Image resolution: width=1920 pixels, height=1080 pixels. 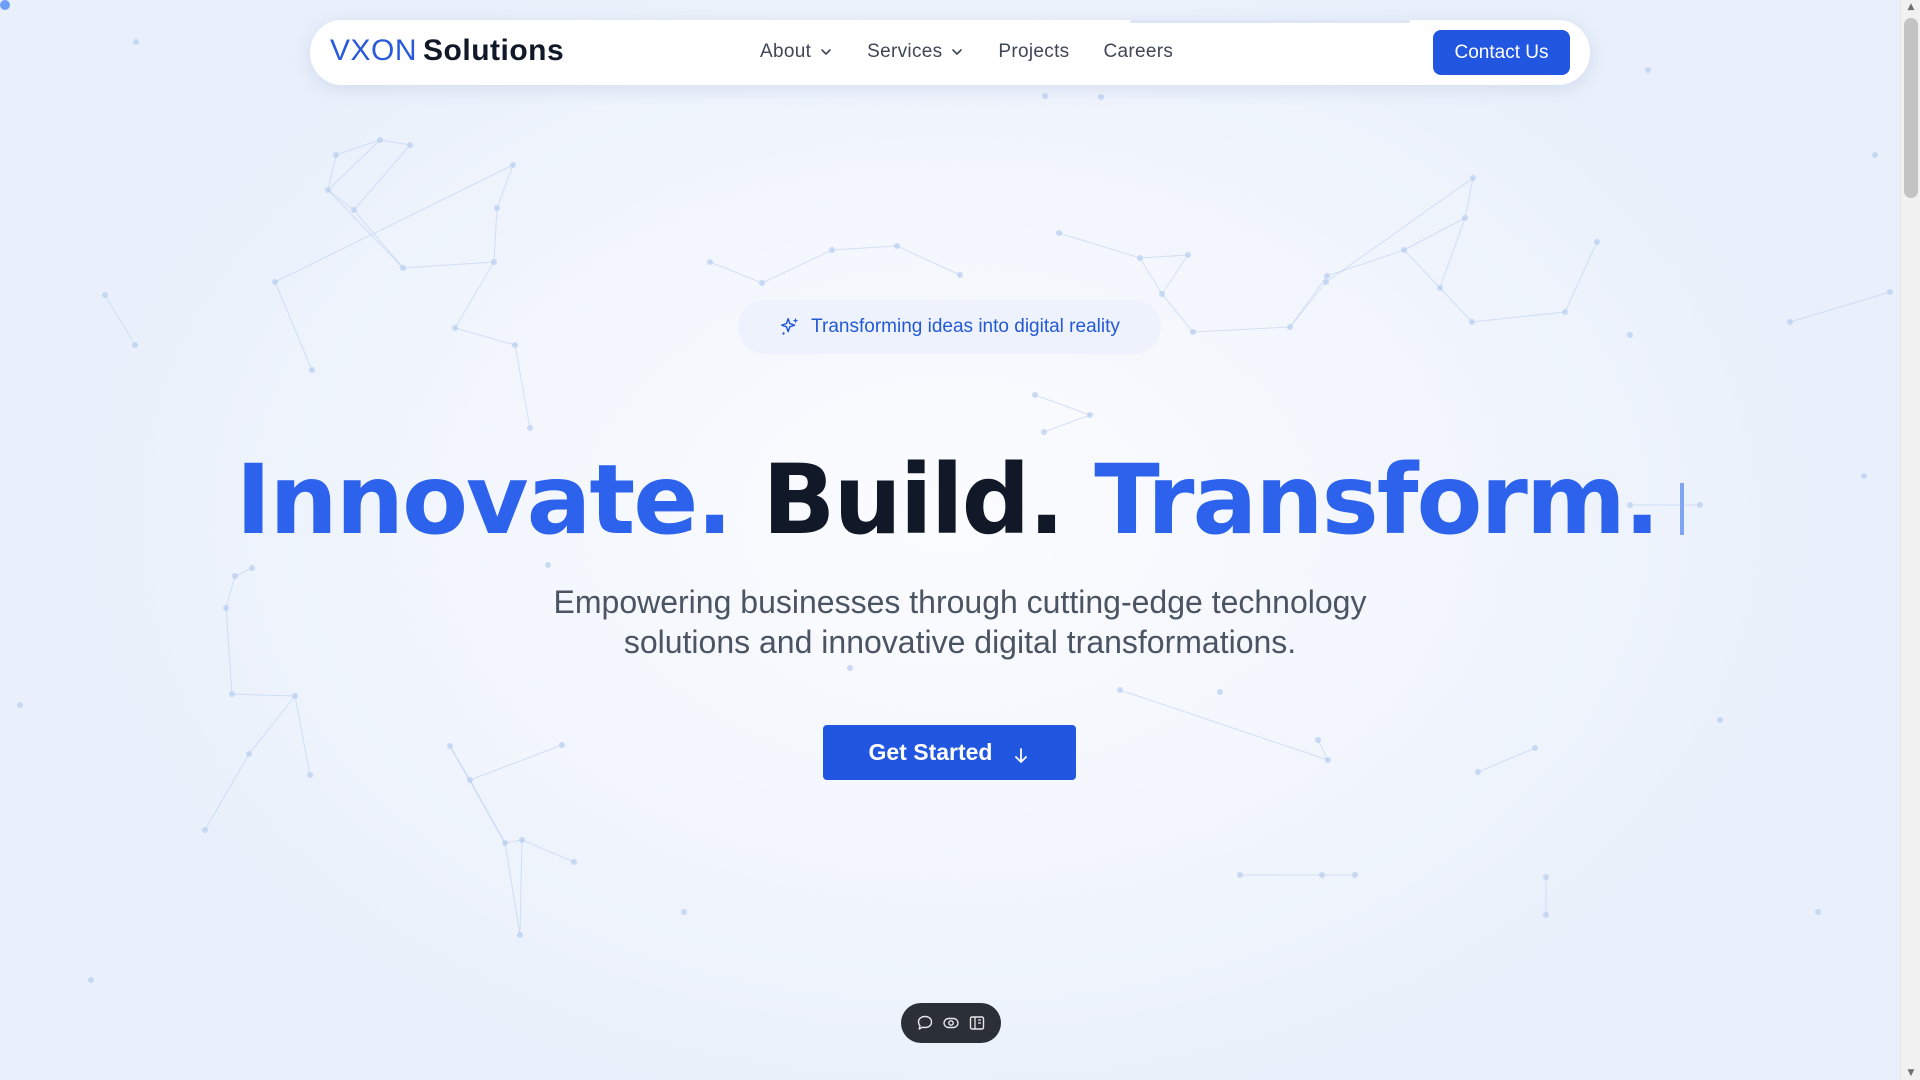 What do you see at coordinates (1682, 509) in the screenshot?
I see `typing-cursor` at bounding box center [1682, 509].